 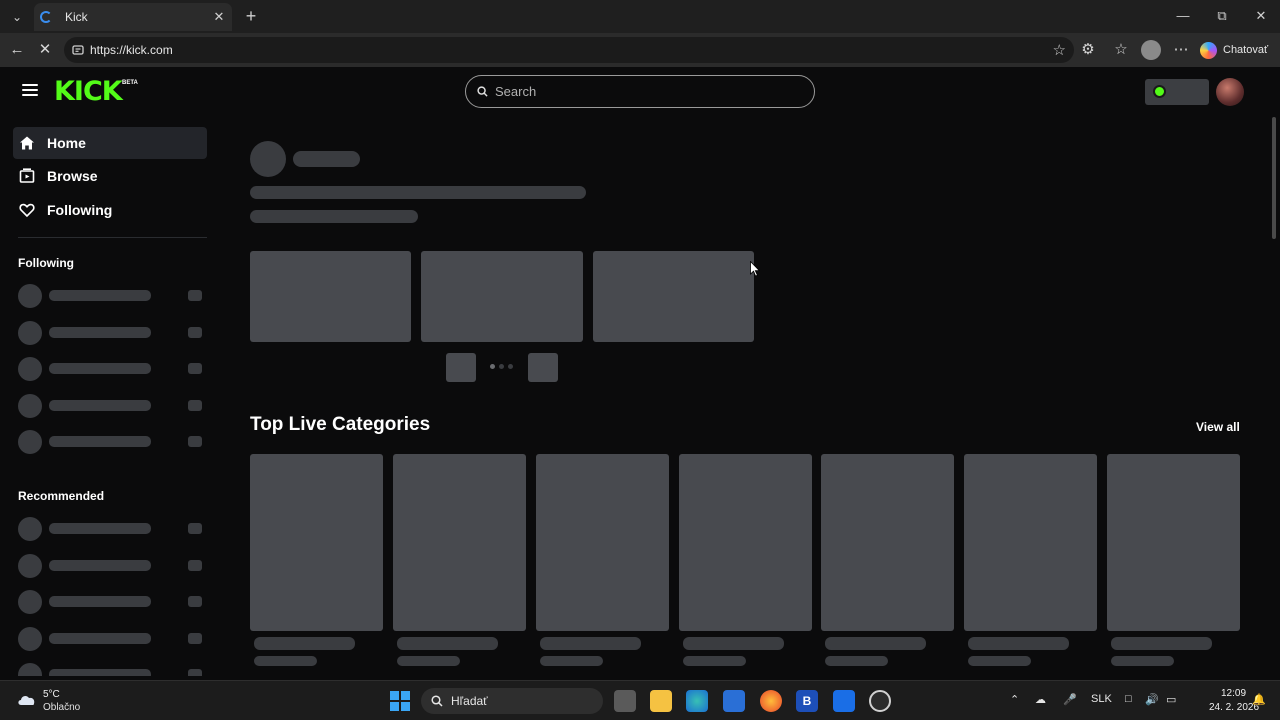 I want to click on sidebar-item-home: Home, so click(x=110, y=143).